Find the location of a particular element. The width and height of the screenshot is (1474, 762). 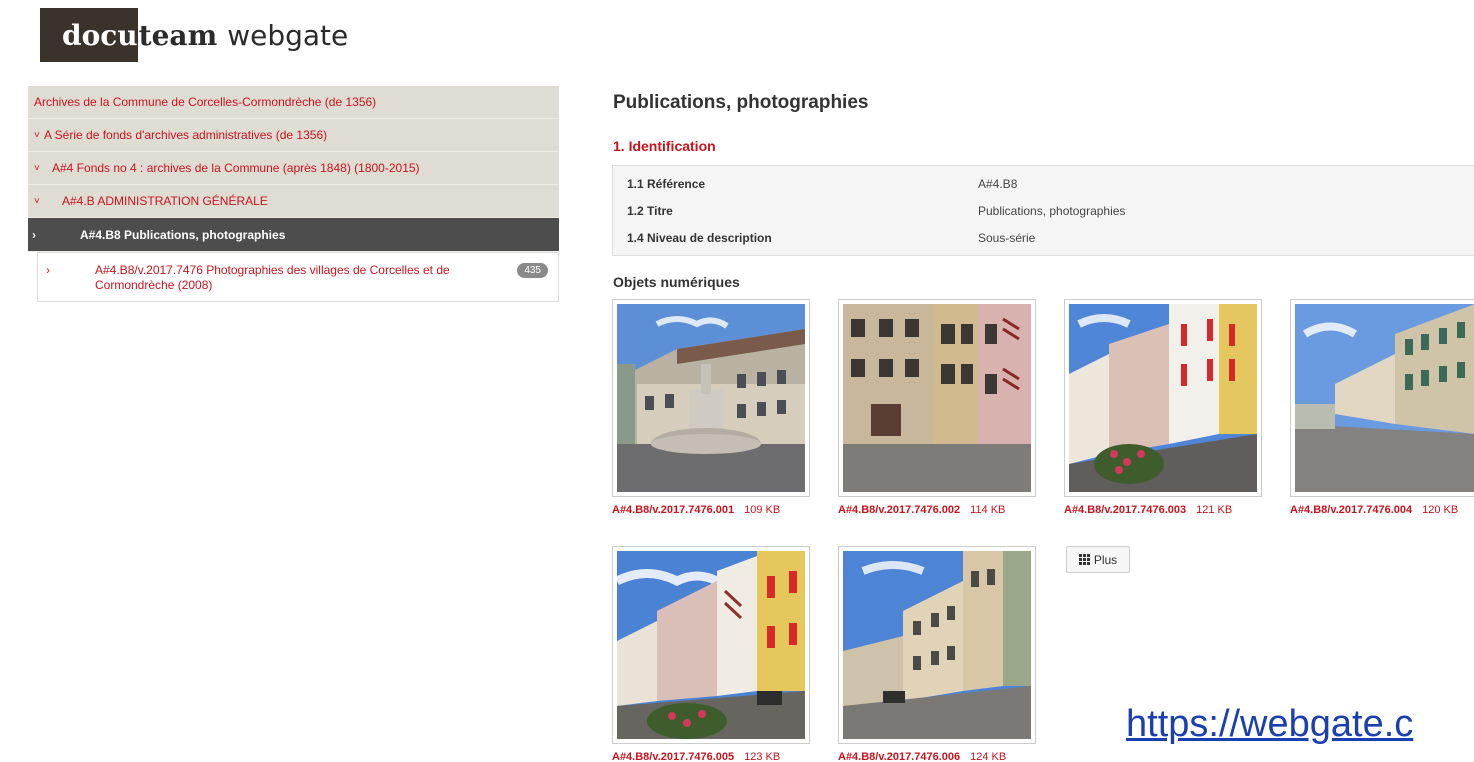

section-title-identification: 1. Identification is located at coordinates (664, 146).